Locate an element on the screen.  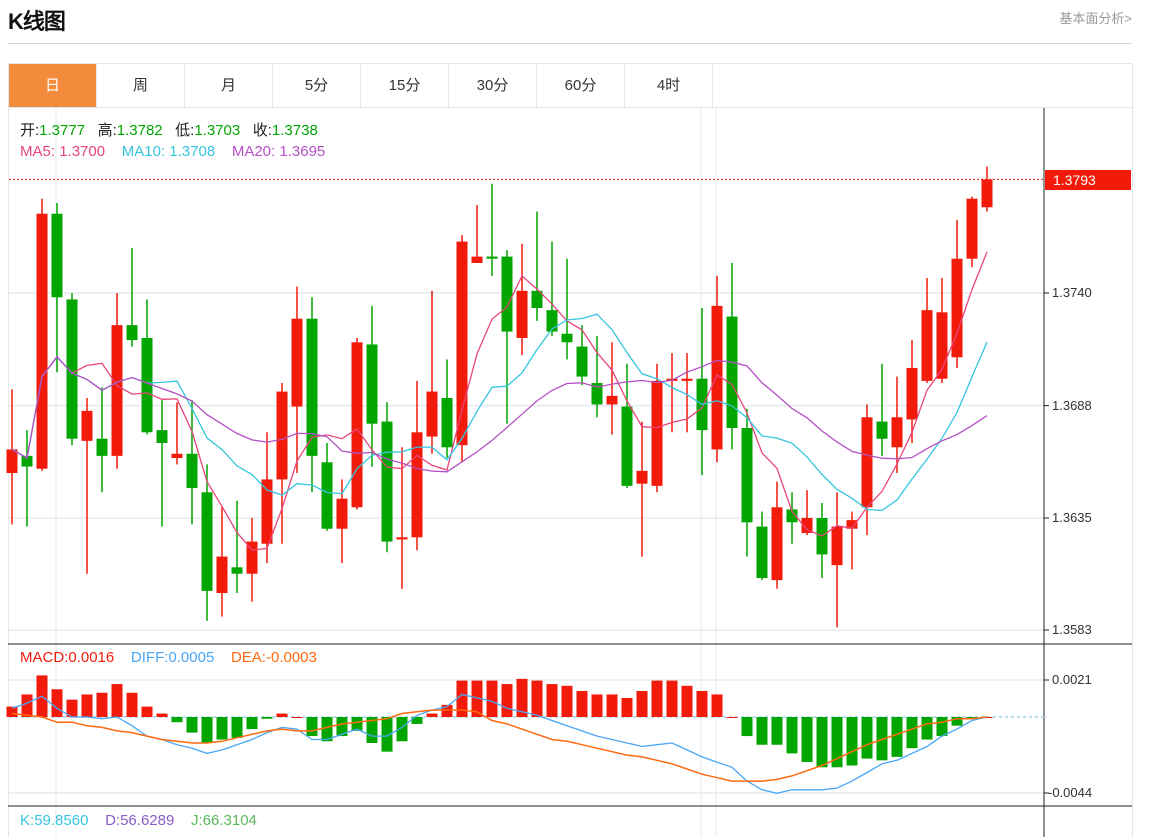
price-tick-label: 1.3583 is located at coordinates (1072, 629).